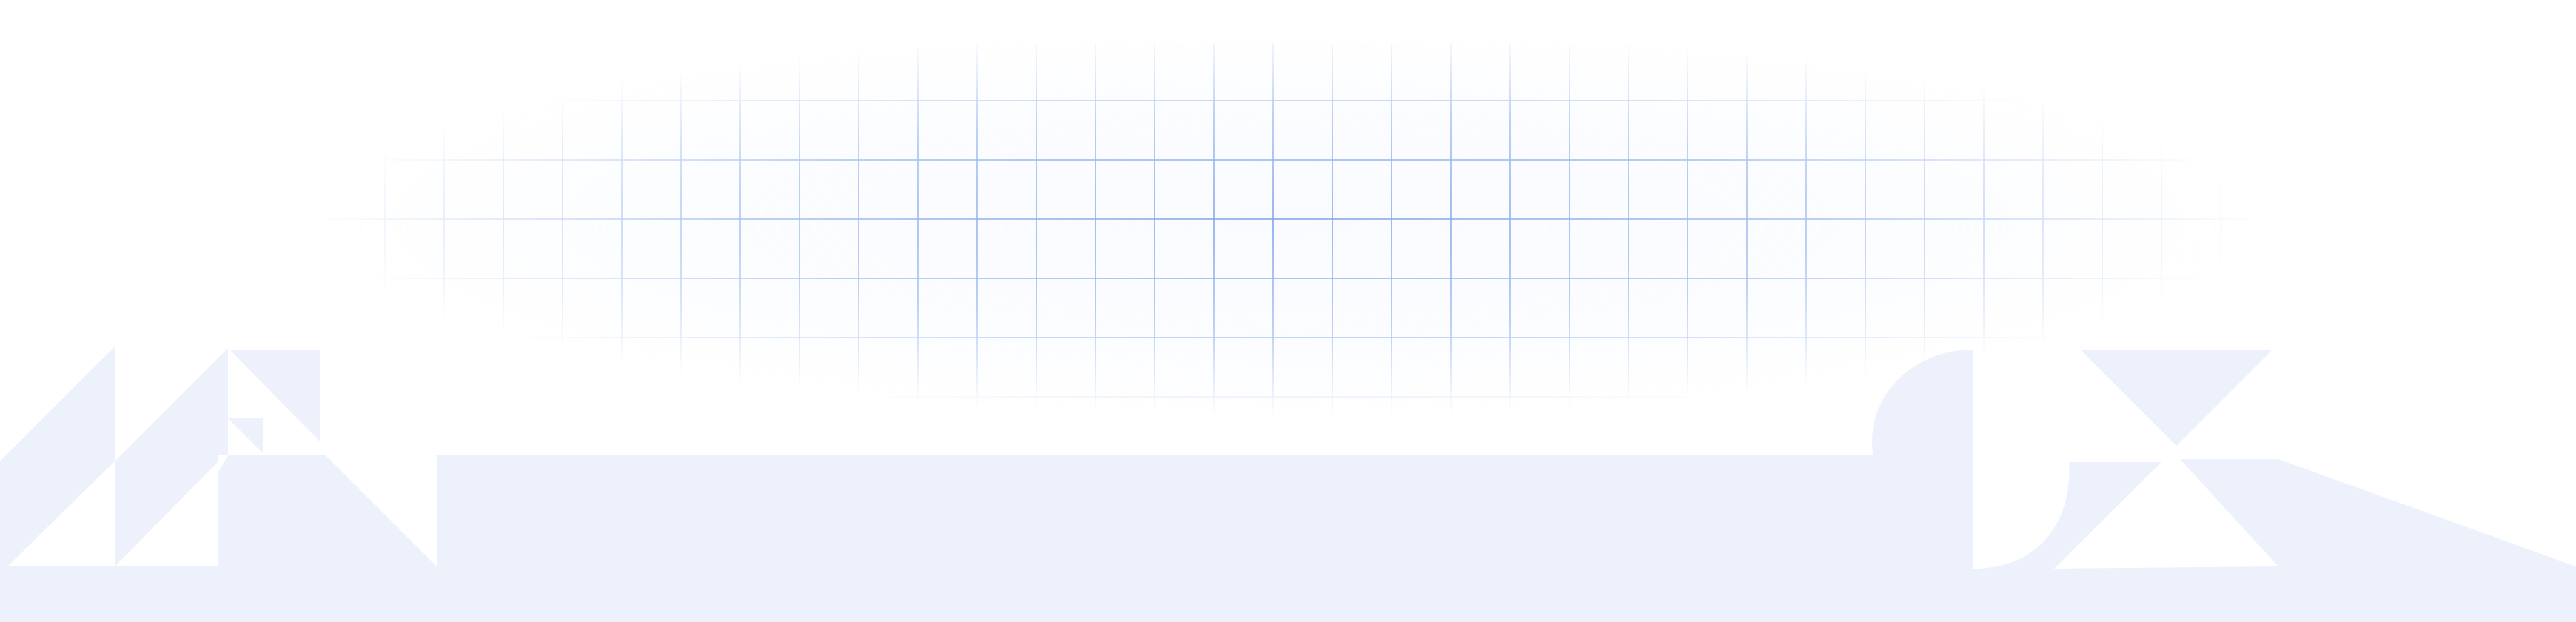 This screenshot has width=2576, height=622. Describe the element at coordinates (1154, 511) in the screenshot. I see `middle-strip` at that location.